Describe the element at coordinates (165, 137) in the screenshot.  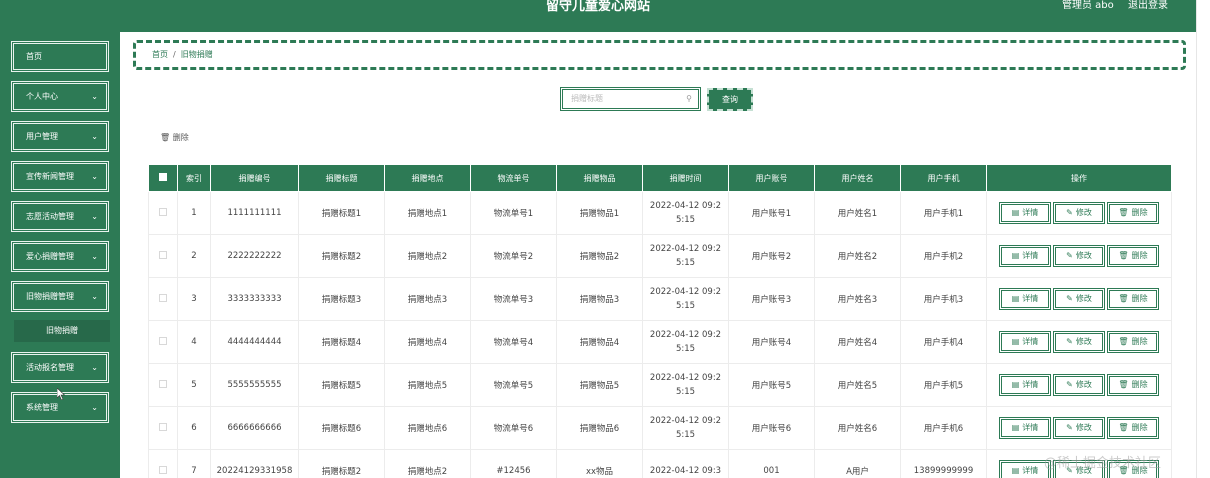
I see `trash-icon: 🗑` at that location.